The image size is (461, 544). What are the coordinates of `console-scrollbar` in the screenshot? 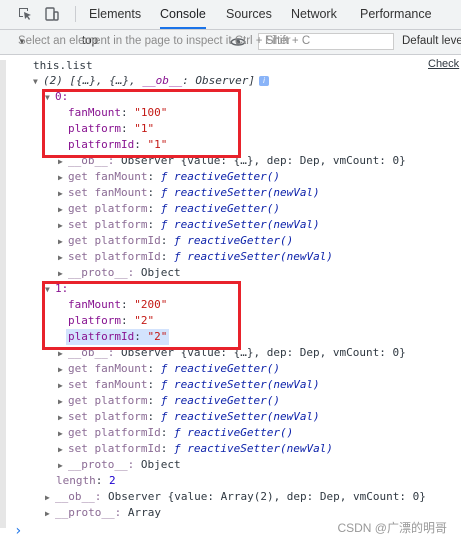 It's located at (3, 294).